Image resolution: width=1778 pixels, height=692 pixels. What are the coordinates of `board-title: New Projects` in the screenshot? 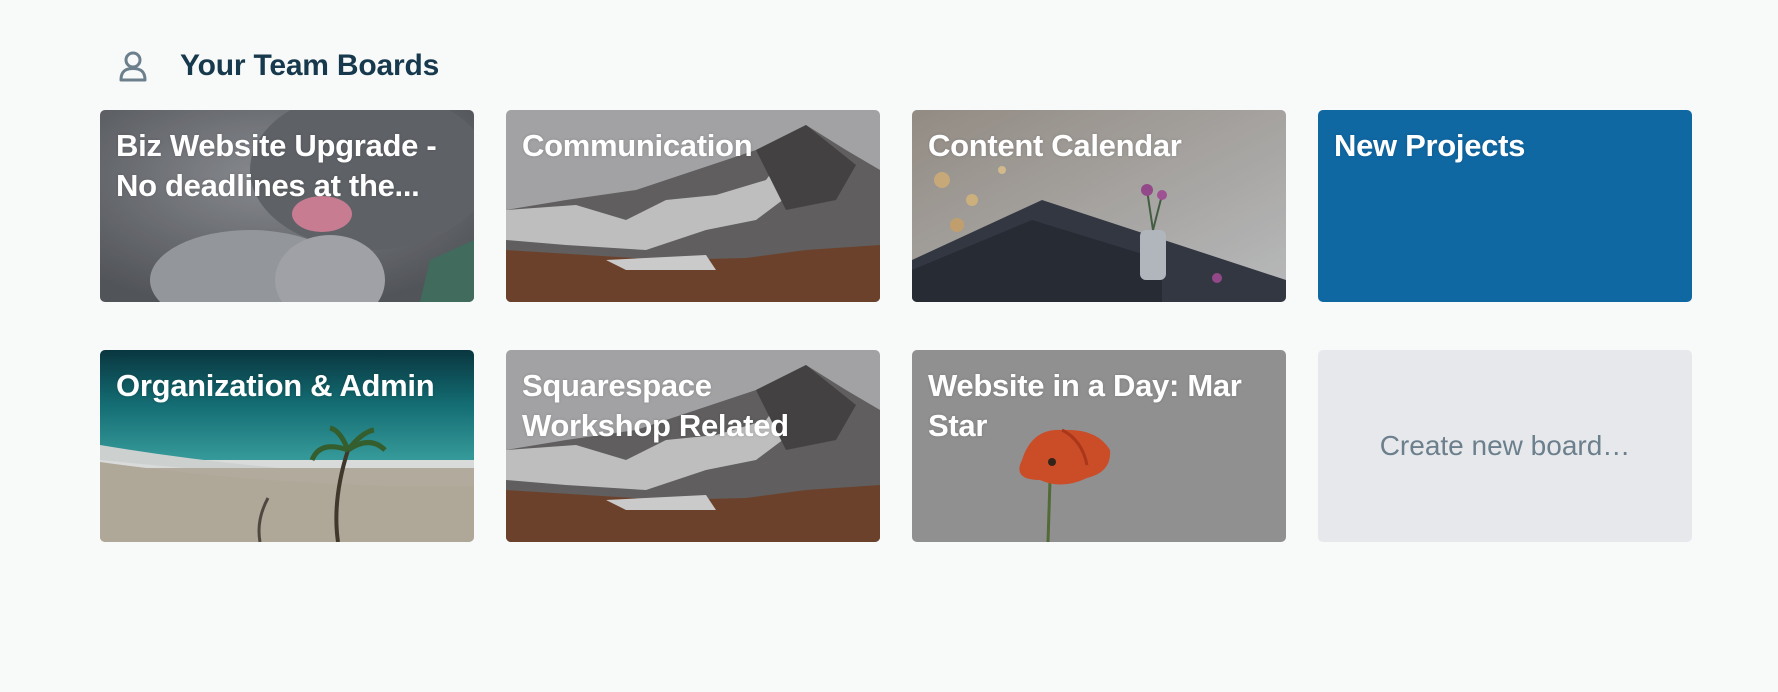 It's located at (1430, 145).